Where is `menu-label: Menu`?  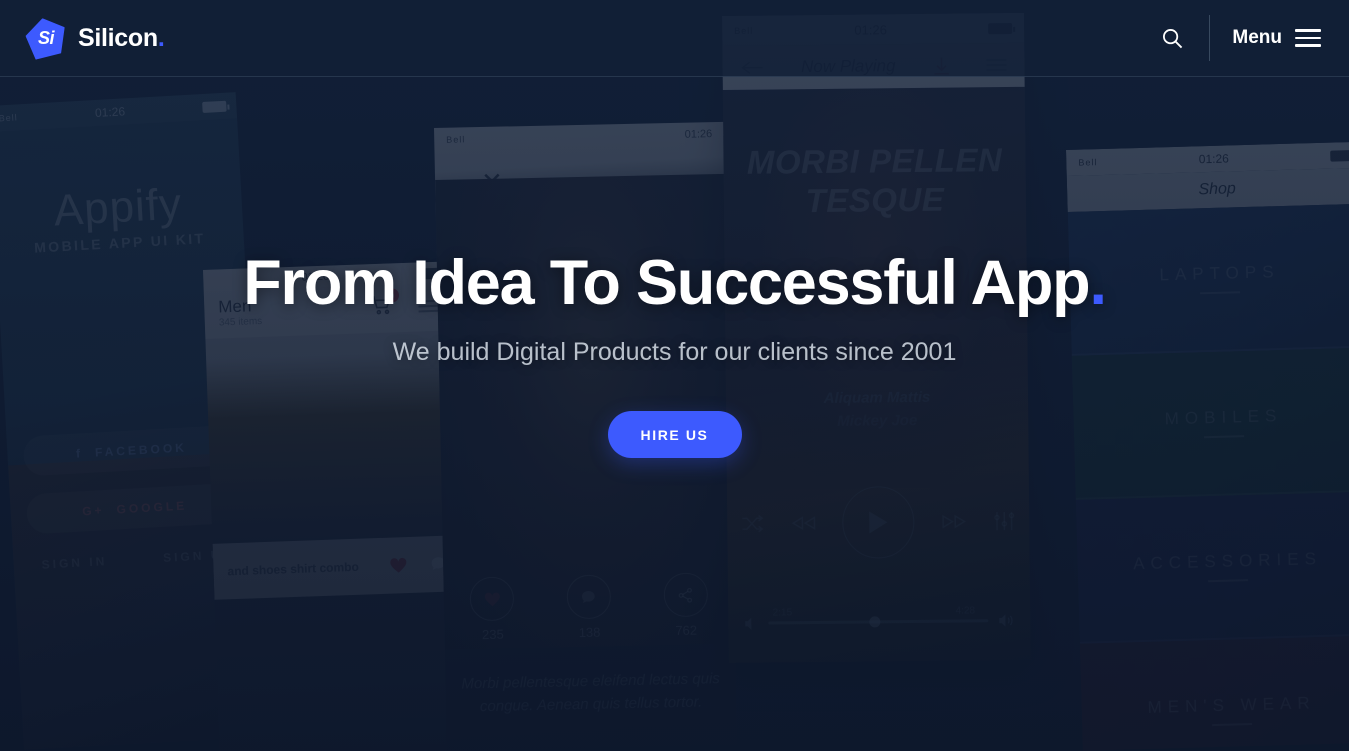
menu-label: Menu is located at coordinates (1257, 37).